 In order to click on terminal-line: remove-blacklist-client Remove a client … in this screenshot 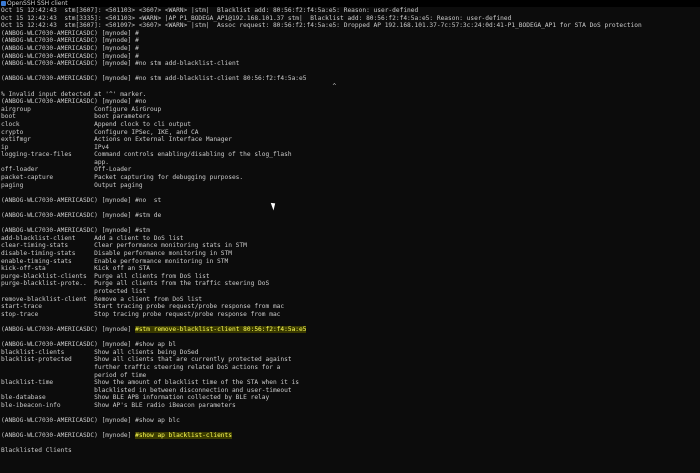, I will do `click(350, 300)`.